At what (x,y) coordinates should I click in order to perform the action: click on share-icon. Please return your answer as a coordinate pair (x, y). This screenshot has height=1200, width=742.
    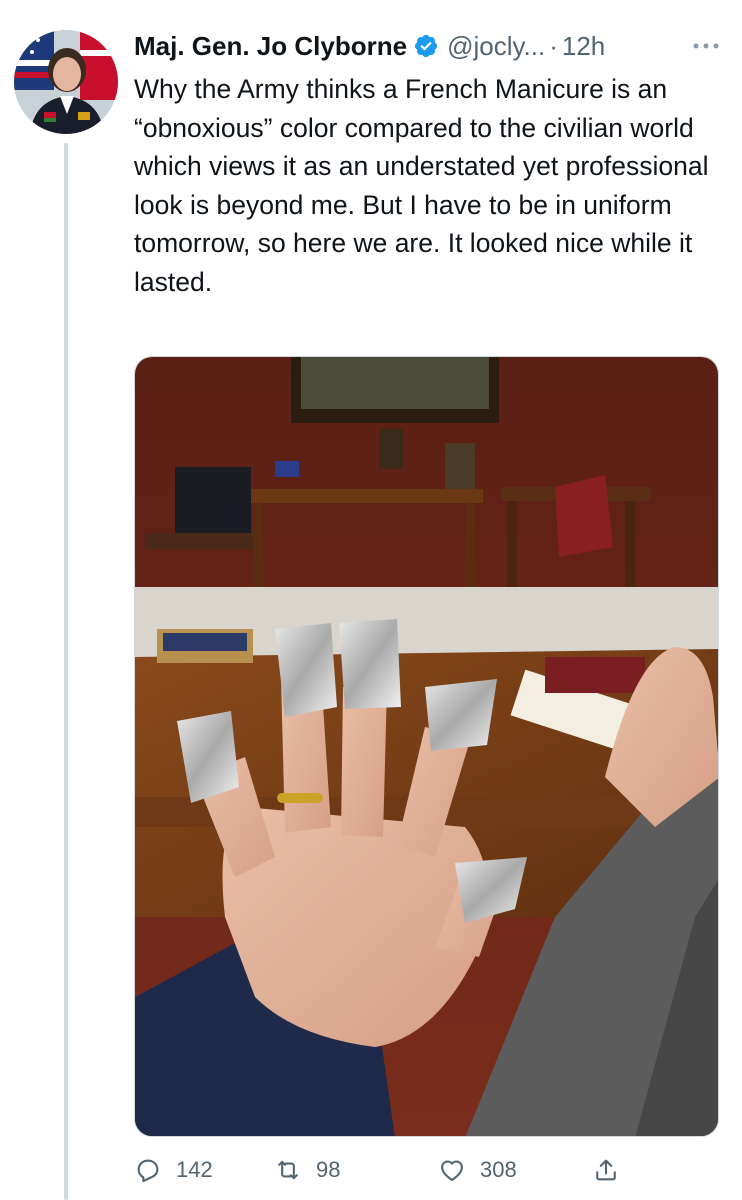
    Looking at the image, I should click on (606, 1170).